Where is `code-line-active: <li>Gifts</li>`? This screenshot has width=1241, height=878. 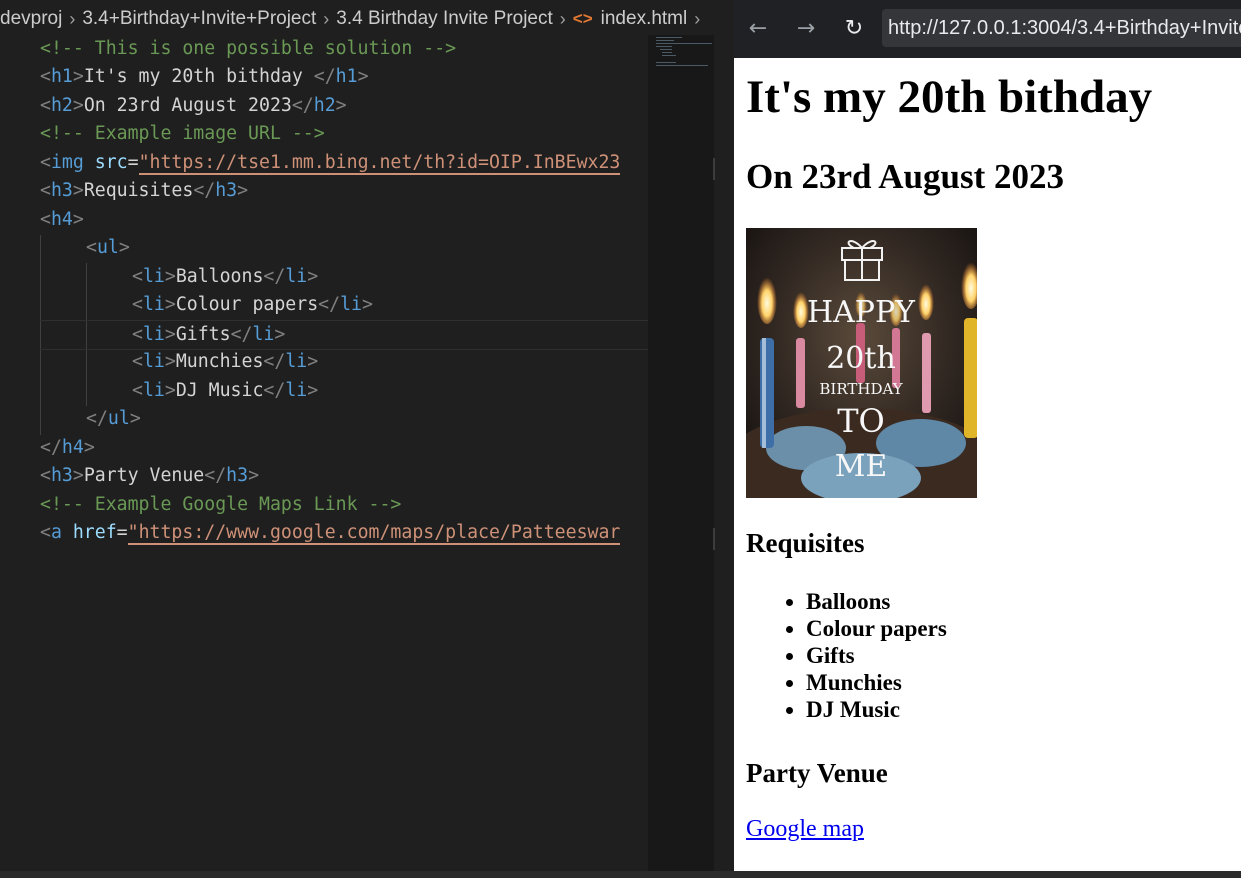
code-line-active: <li>Gifts</li> is located at coordinates (344, 335).